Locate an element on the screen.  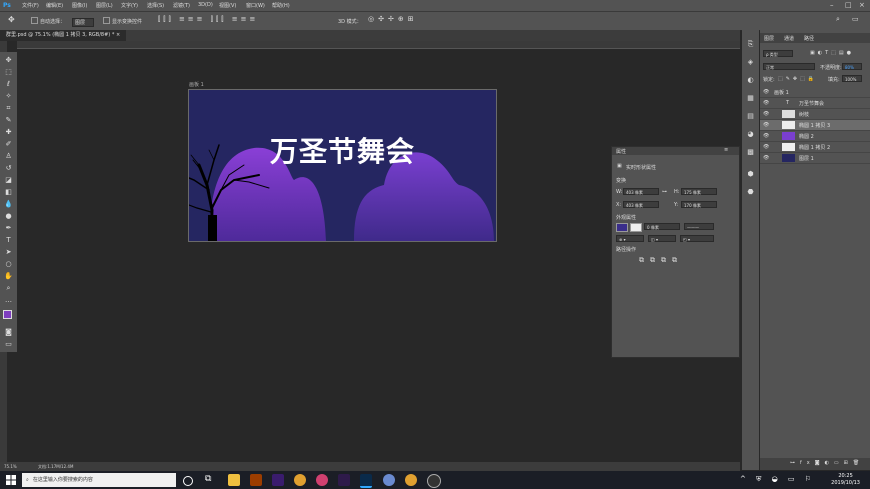
properties-icon: ◈ is located at coordinates (750, 62).